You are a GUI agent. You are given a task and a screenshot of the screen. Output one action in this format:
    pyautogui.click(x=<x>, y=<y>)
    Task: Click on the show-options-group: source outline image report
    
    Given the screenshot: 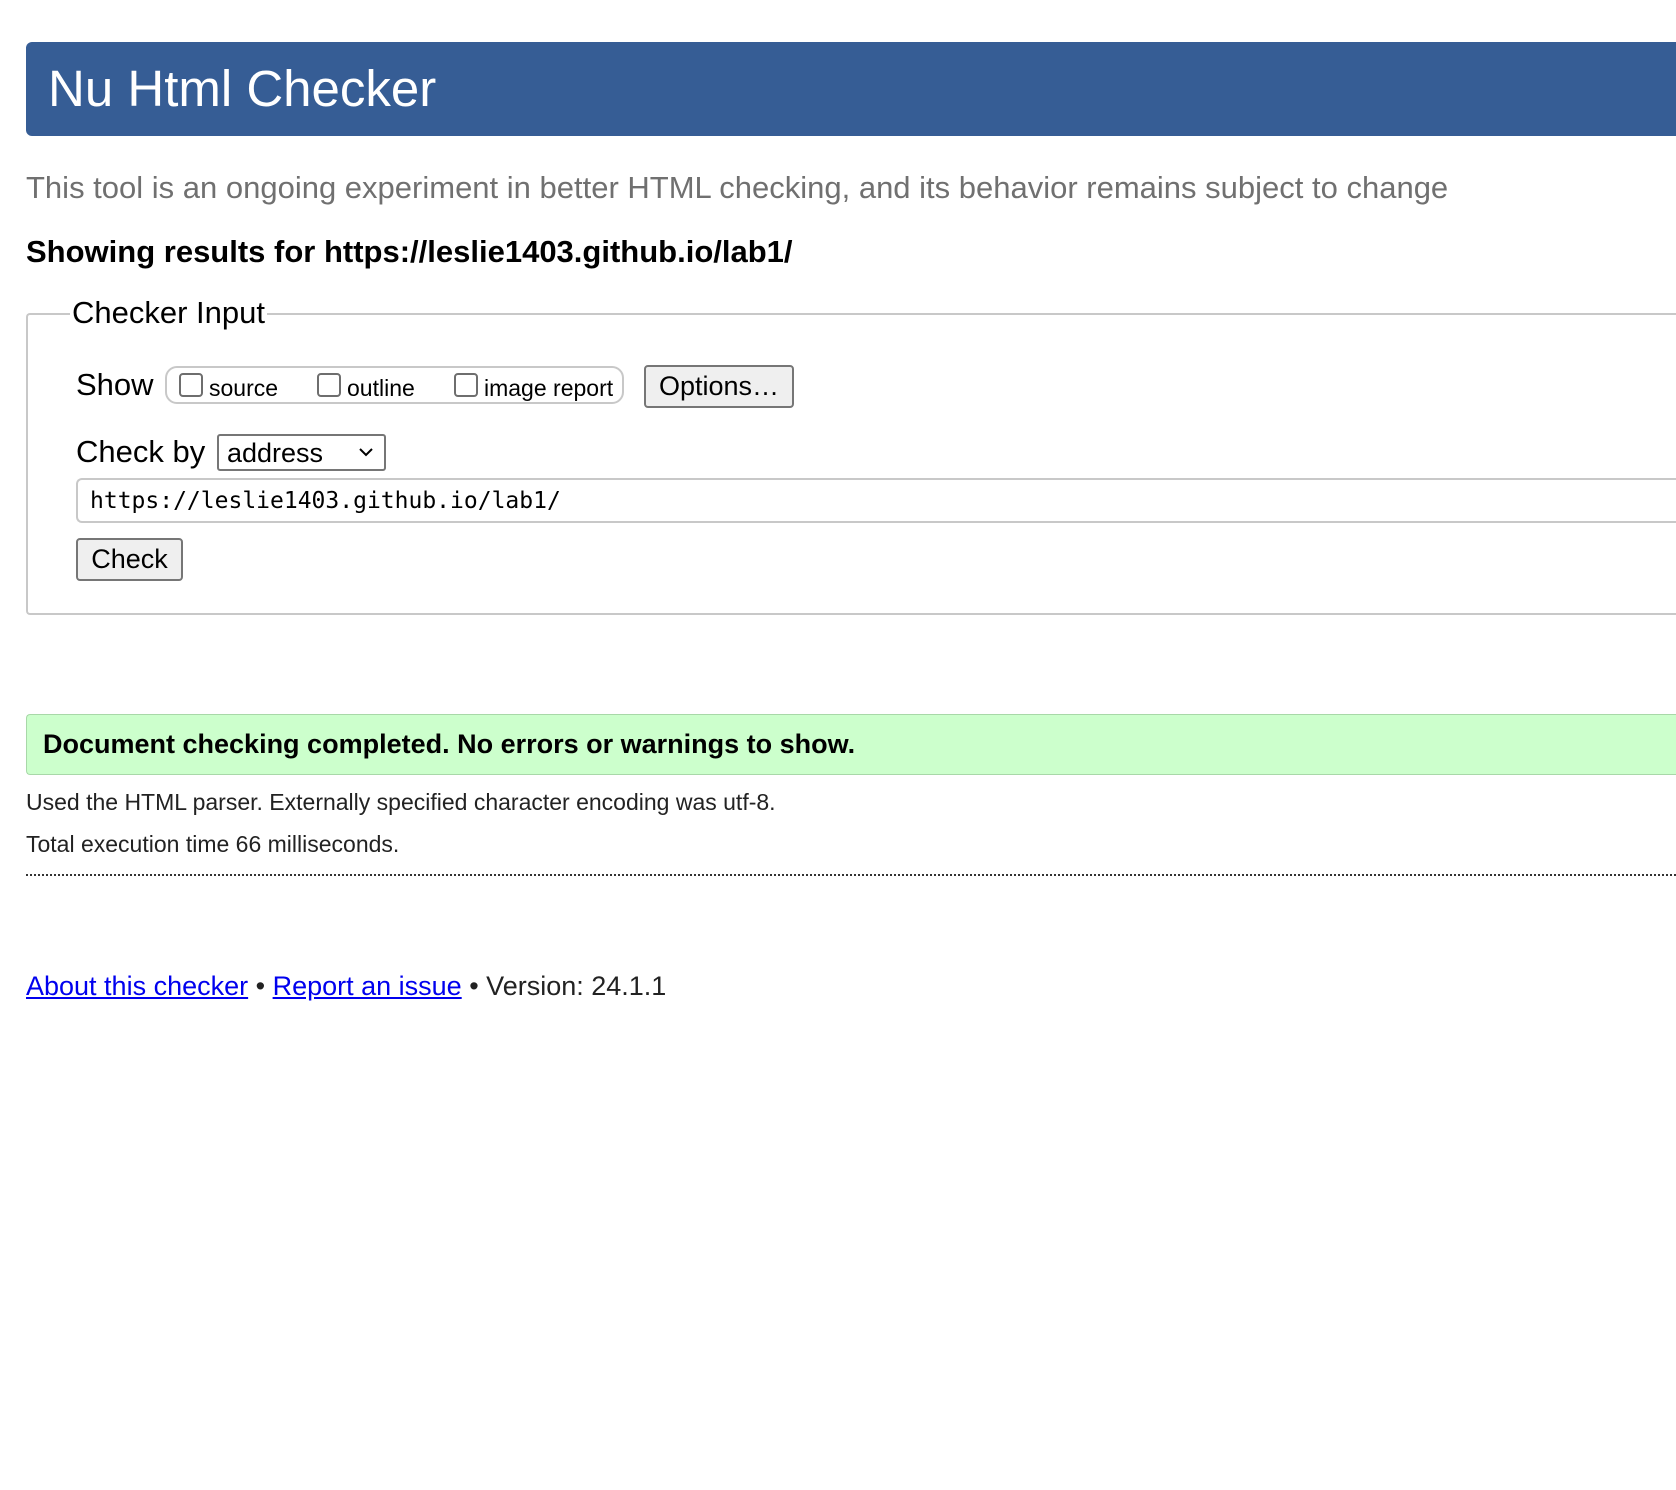 What is the action you would take?
    pyautogui.click(x=394, y=385)
    